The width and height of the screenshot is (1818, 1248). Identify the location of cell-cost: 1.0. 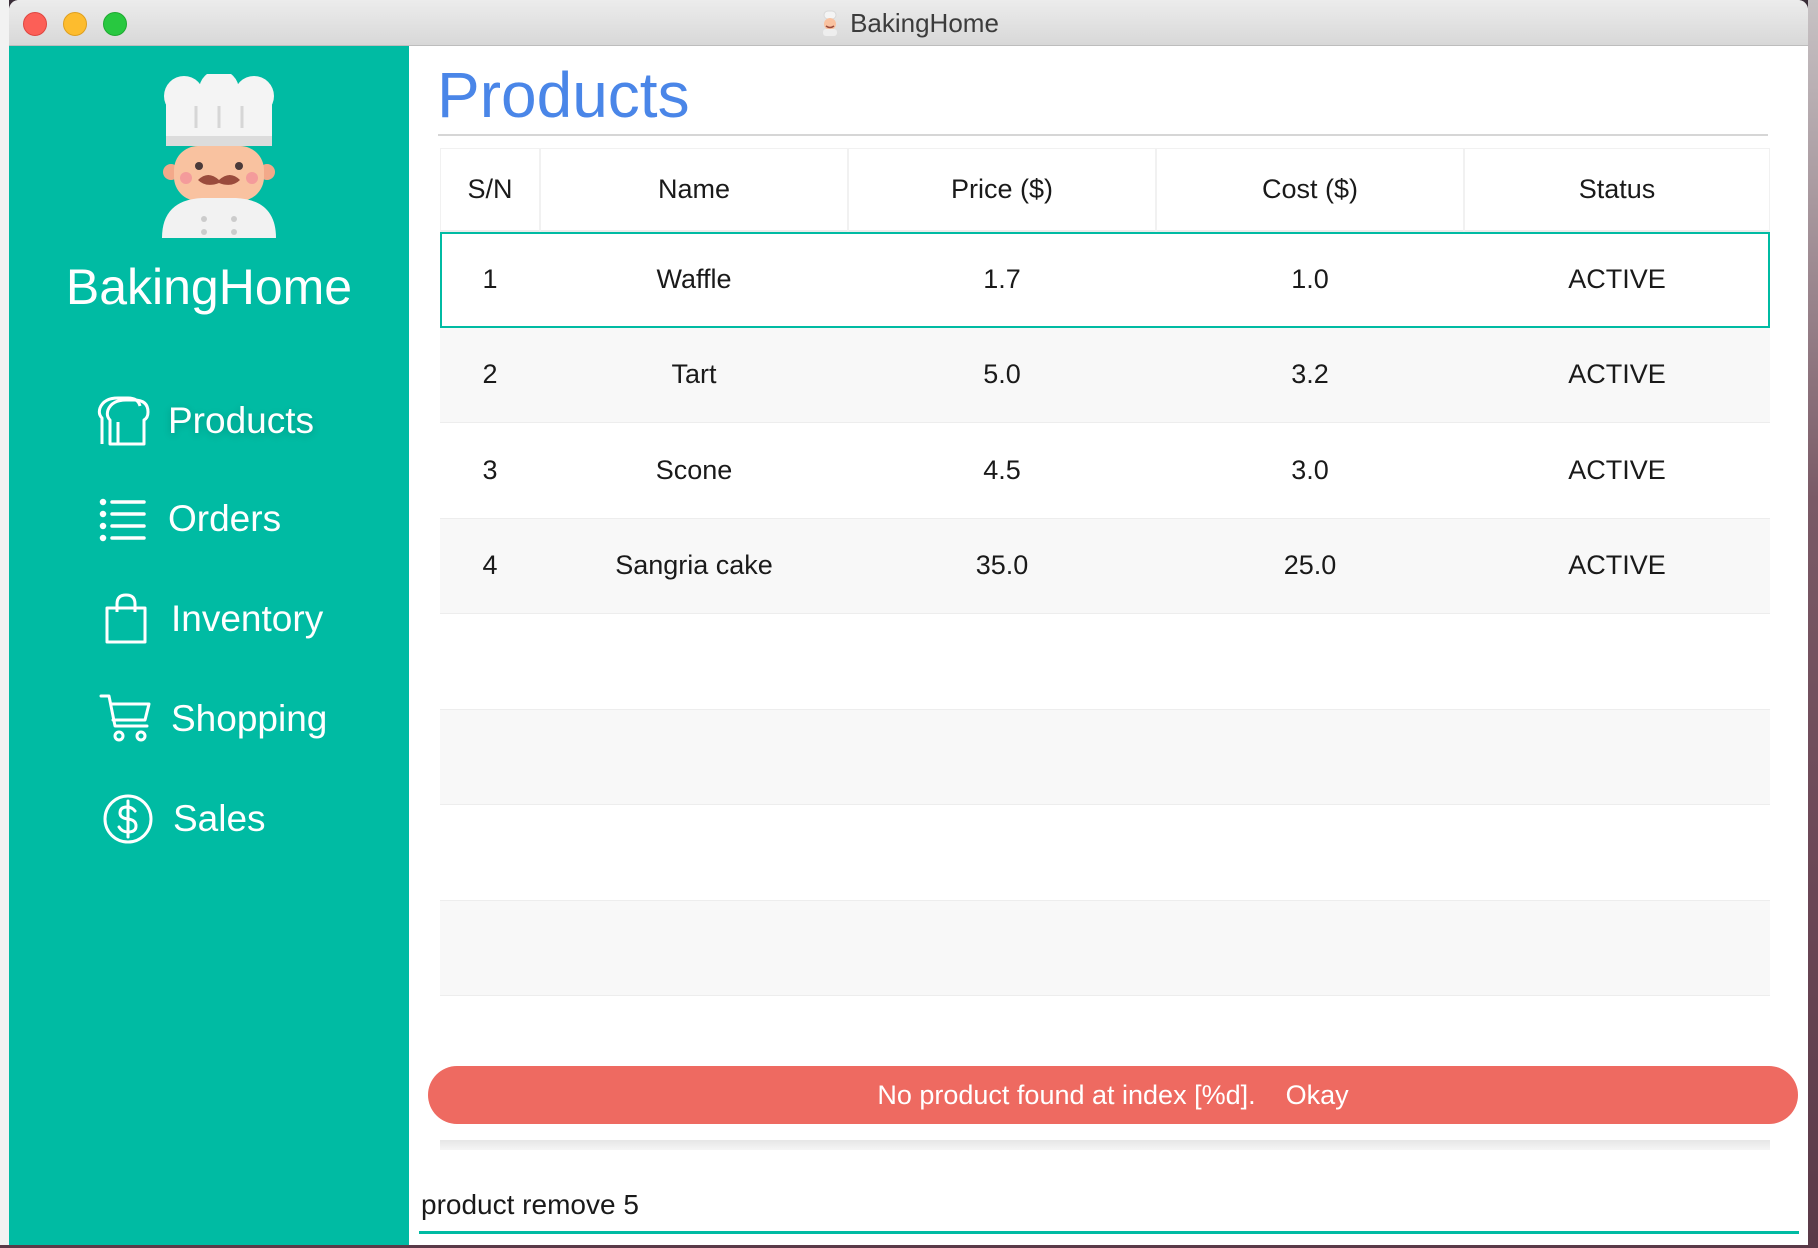
(1310, 278).